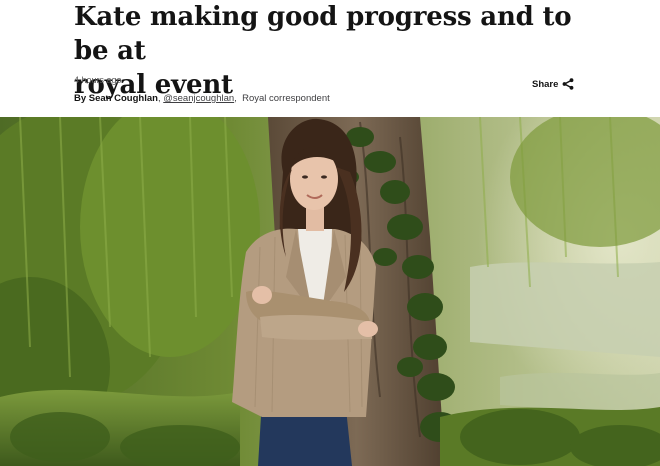 This screenshot has height=466, width=660. Describe the element at coordinates (568, 84) in the screenshot. I see `share-icon` at that location.